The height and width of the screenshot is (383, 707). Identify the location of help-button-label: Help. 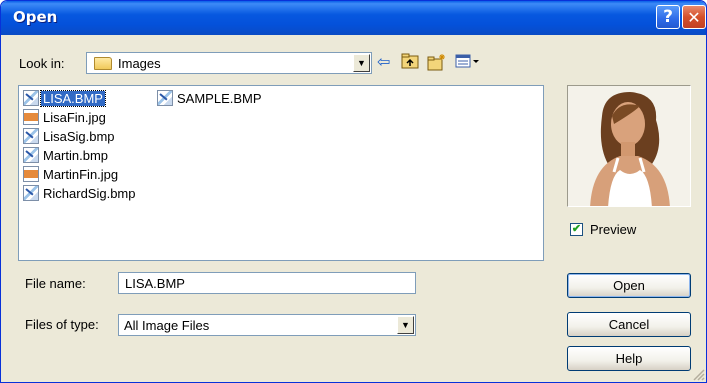
(629, 358).